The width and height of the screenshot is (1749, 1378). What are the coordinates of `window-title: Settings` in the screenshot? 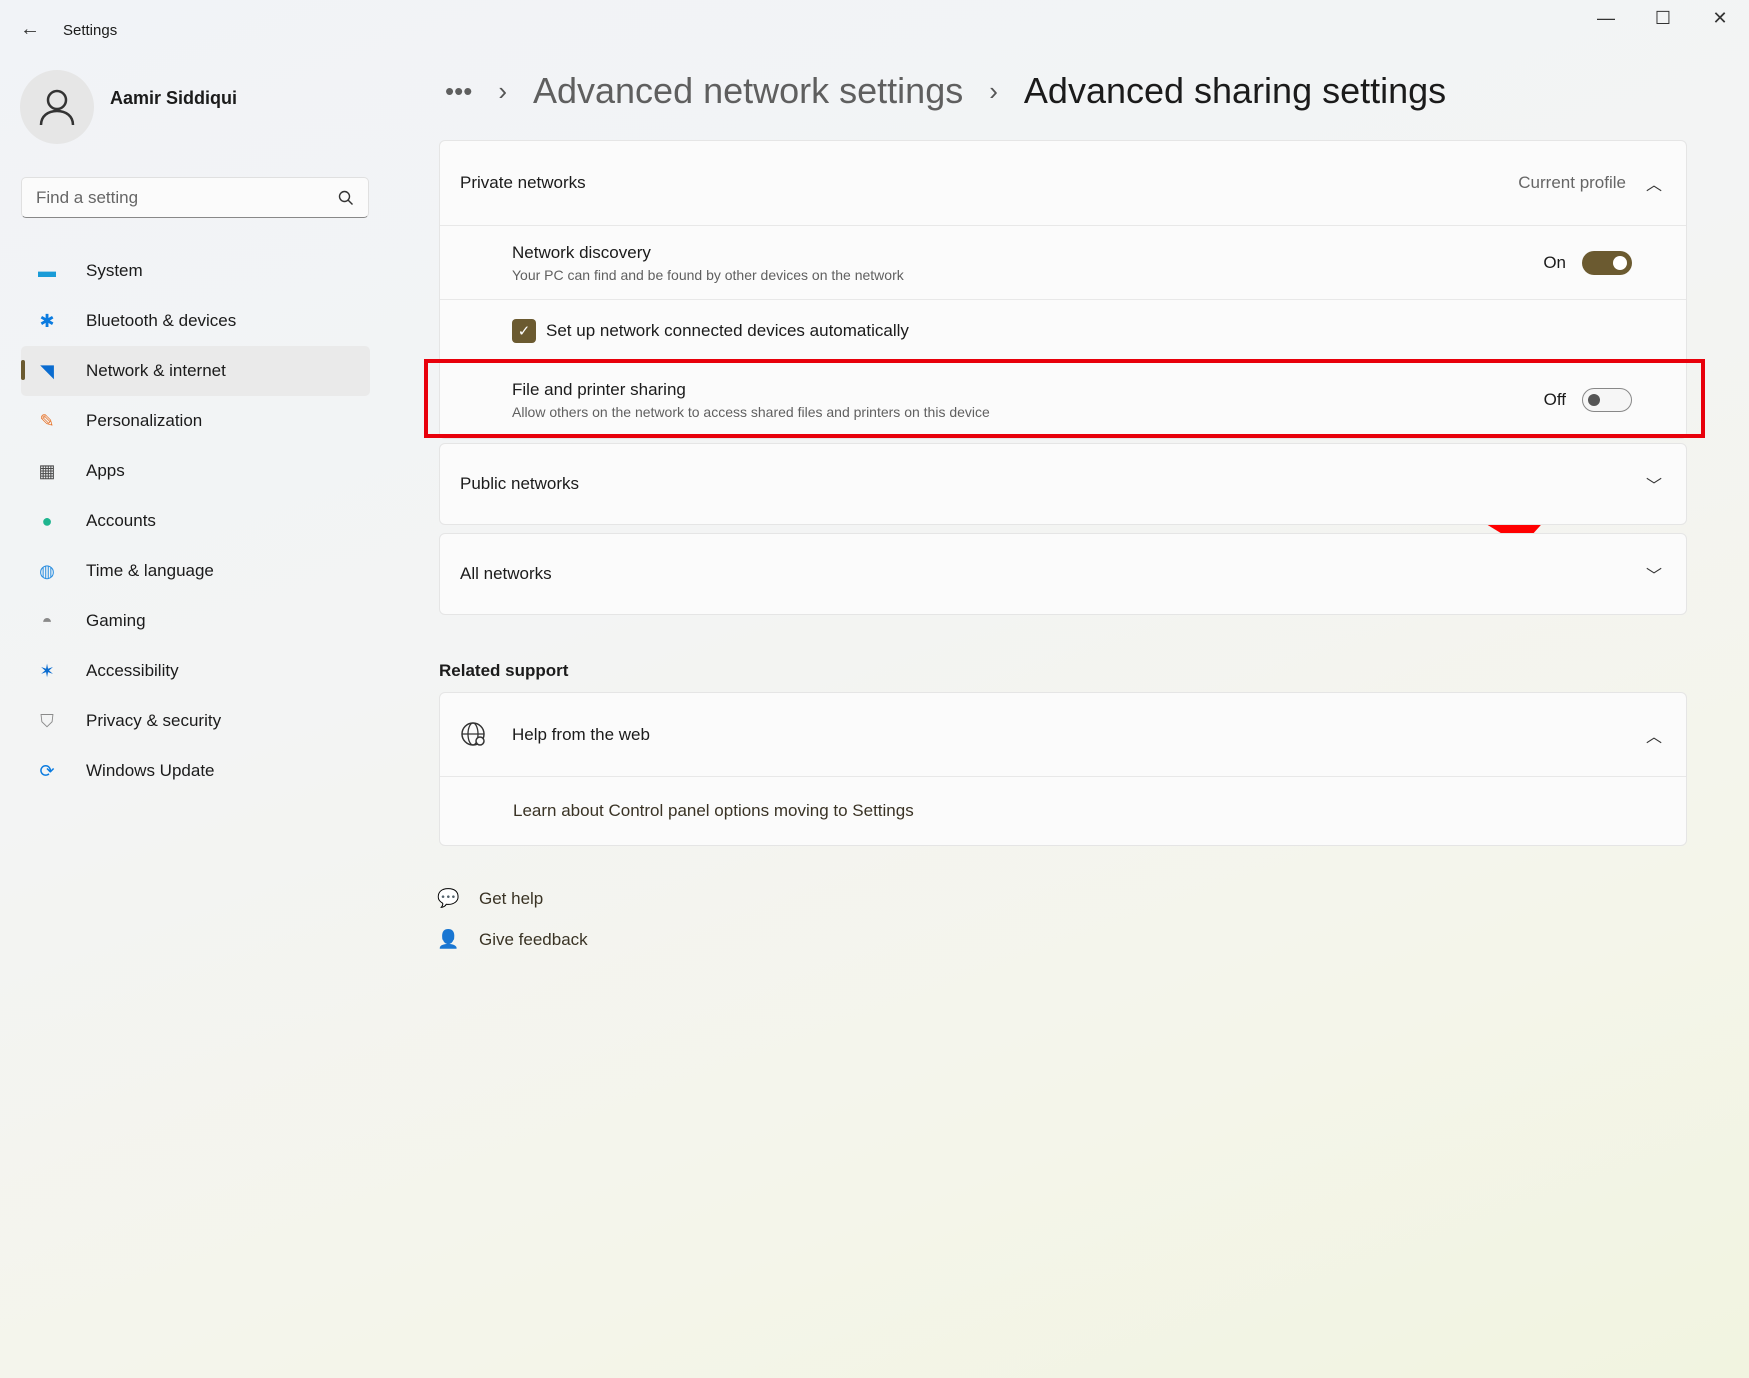 It's located at (90, 30).